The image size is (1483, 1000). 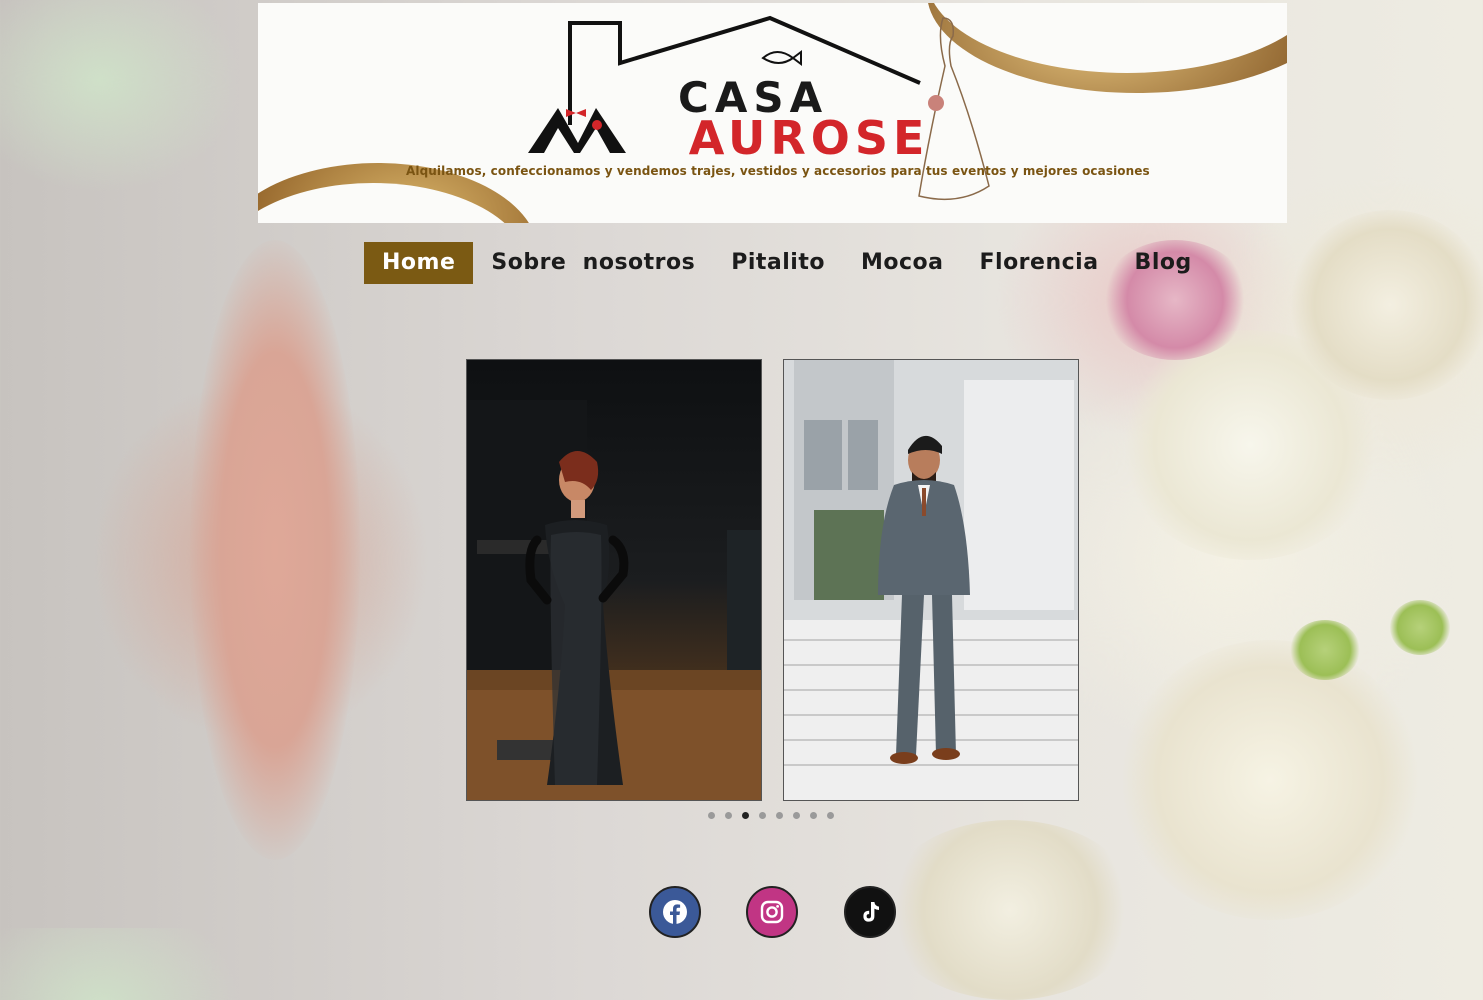 I want to click on man-suit-photo, so click(x=931, y=580).